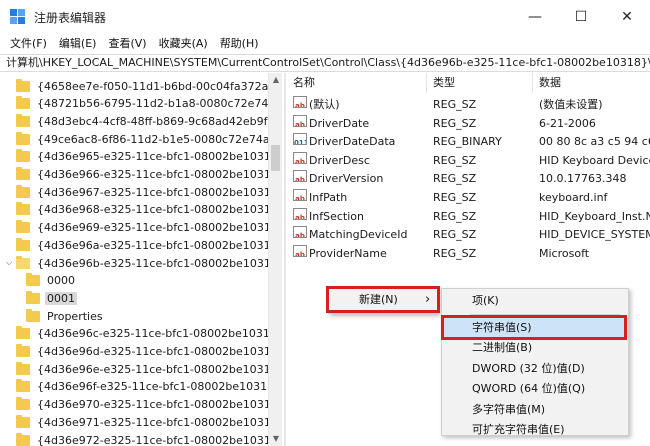  What do you see at coordinates (564, 253) in the screenshot?
I see `value-data: Microsoft` at bounding box center [564, 253].